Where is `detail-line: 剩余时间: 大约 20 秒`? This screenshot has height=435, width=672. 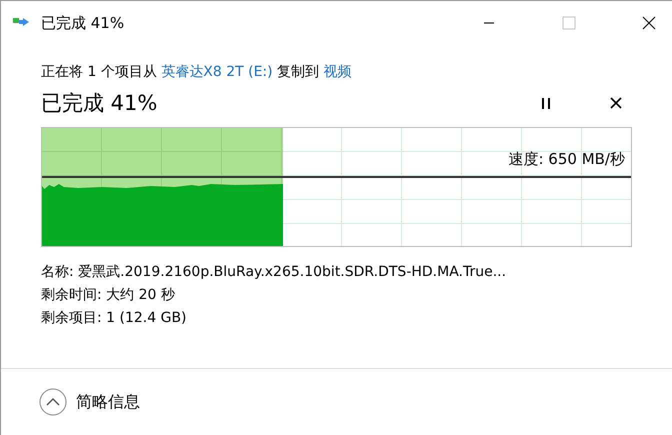
detail-line: 剩余时间: 大约 20 秒 is located at coordinates (108, 295).